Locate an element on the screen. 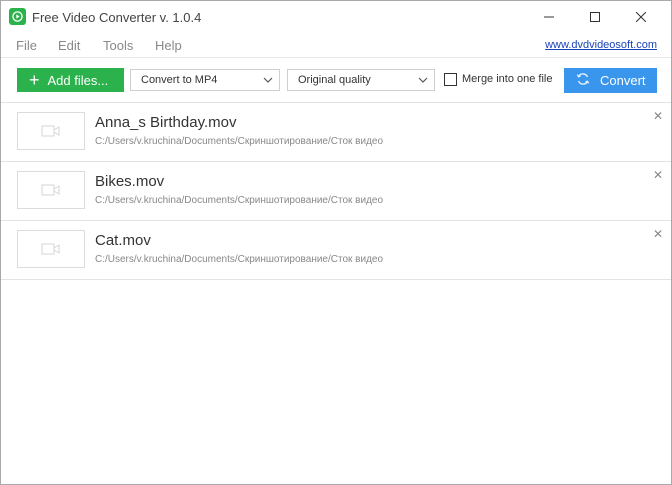 The width and height of the screenshot is (672, 485). maximize-button is located at coordinates (595, 17).